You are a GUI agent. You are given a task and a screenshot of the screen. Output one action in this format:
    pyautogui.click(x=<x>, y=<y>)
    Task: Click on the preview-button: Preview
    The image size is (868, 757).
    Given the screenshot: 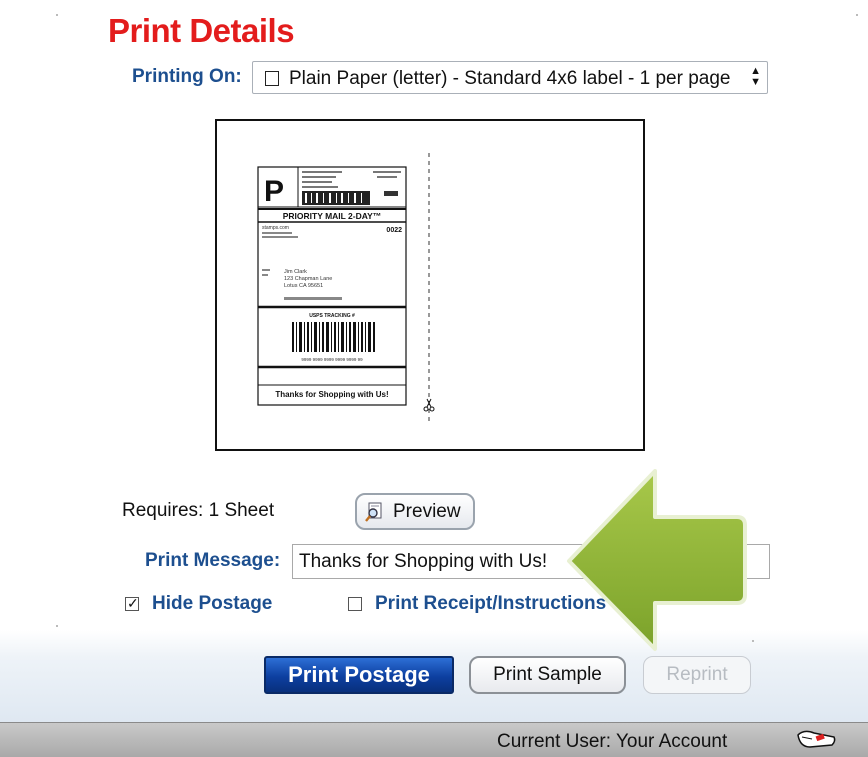 What is the action you would take?
    pyautogui.click(x=415, y=511)
    